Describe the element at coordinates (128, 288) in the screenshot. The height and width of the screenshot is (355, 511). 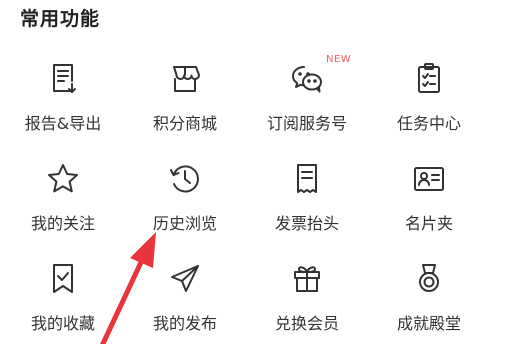
I see `annotation-arrow` at that location.